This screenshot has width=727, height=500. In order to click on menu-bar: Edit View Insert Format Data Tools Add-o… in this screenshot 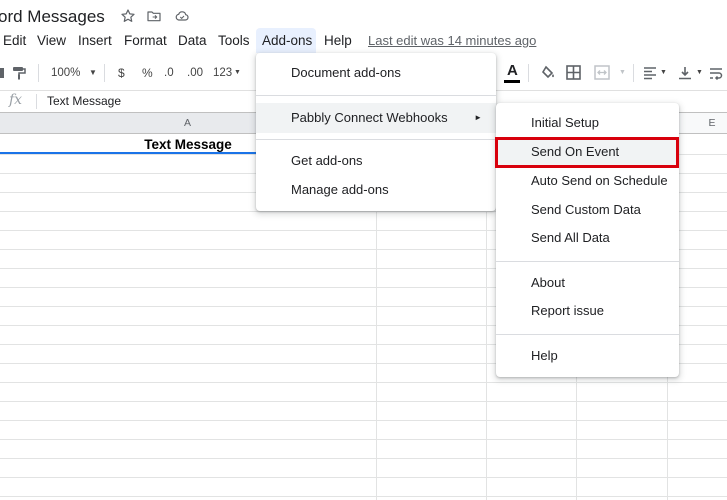, I will do `click(363, 40)`.